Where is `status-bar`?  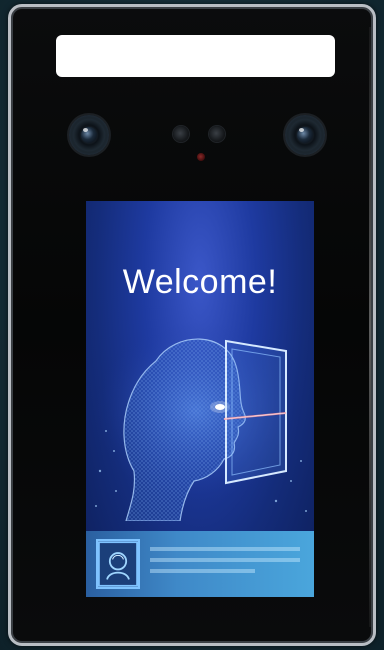
status-bar is located at coordinates (200, 564).